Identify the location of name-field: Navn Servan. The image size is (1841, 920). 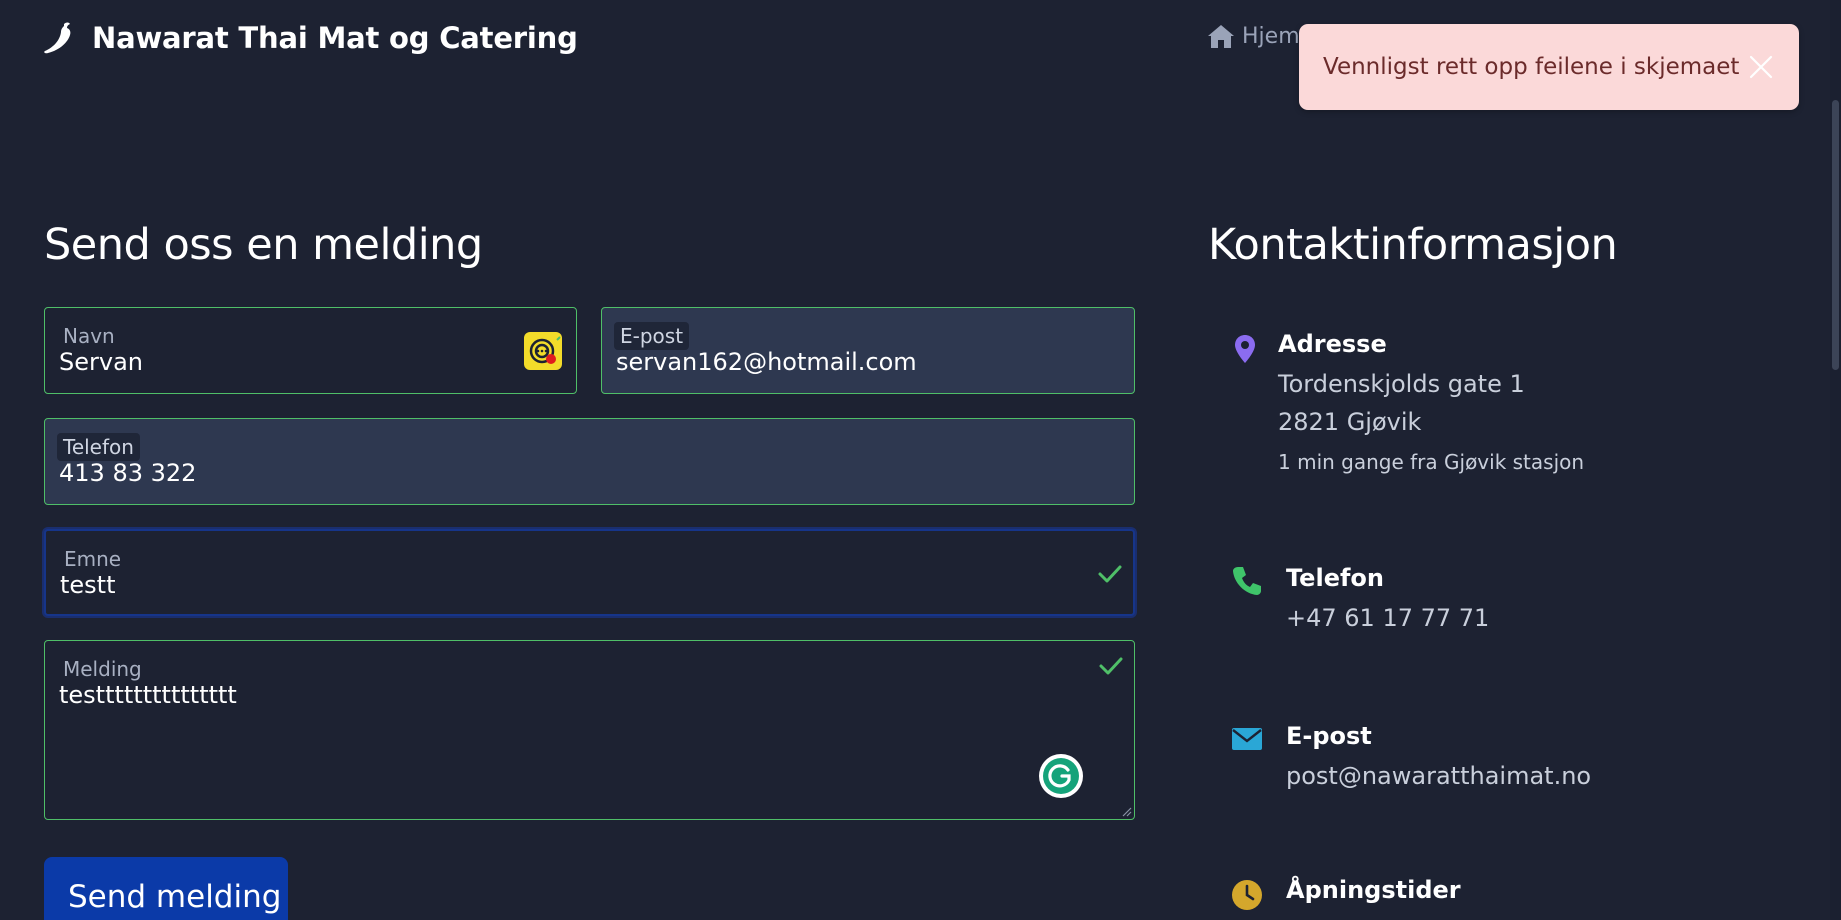
(310, 350).